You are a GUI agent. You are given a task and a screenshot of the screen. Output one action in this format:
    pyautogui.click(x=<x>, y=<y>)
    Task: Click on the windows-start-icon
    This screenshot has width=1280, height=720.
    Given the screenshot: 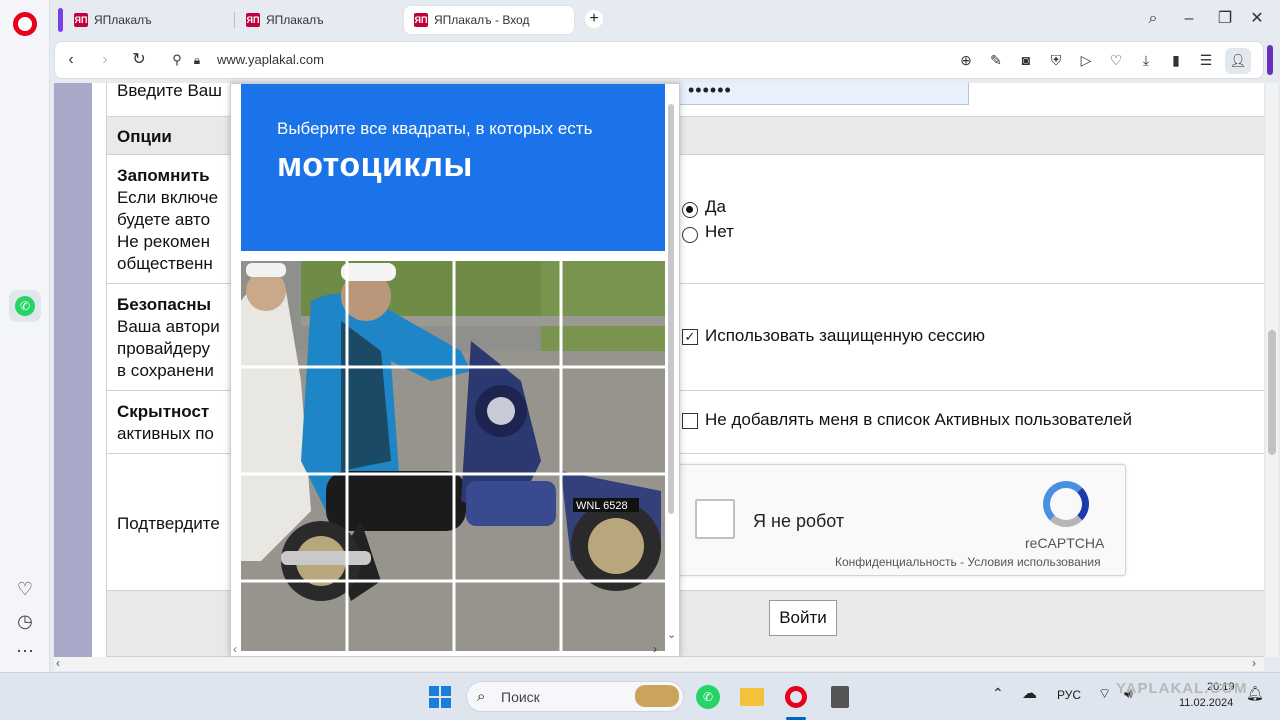 What is the action you would take?
    pyautogui.click(x=440, y=697)
    